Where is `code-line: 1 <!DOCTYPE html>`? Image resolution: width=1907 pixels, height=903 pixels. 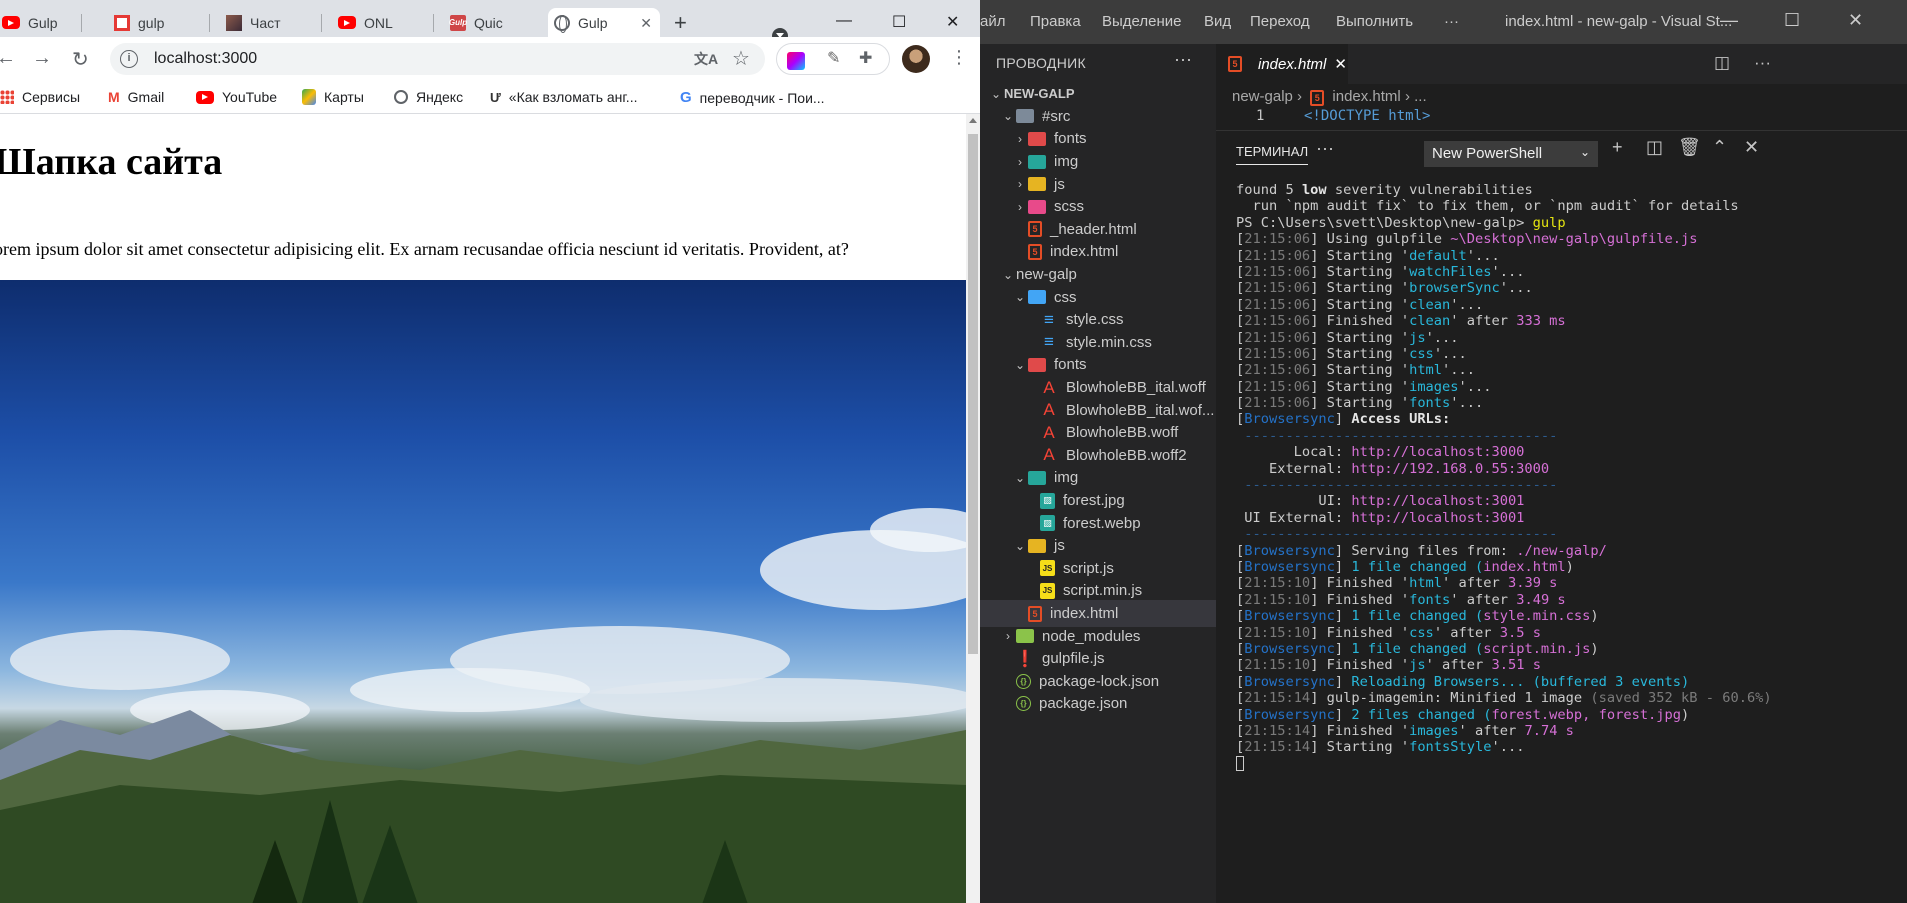
code-line: 1 <!DOCTYPE html> is located at coordinates (1561, 116).